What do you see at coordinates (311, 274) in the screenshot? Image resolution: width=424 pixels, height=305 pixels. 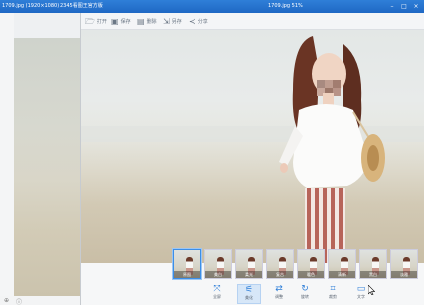 I see `filter-label: 暖色` at bounding box center [311, 274].